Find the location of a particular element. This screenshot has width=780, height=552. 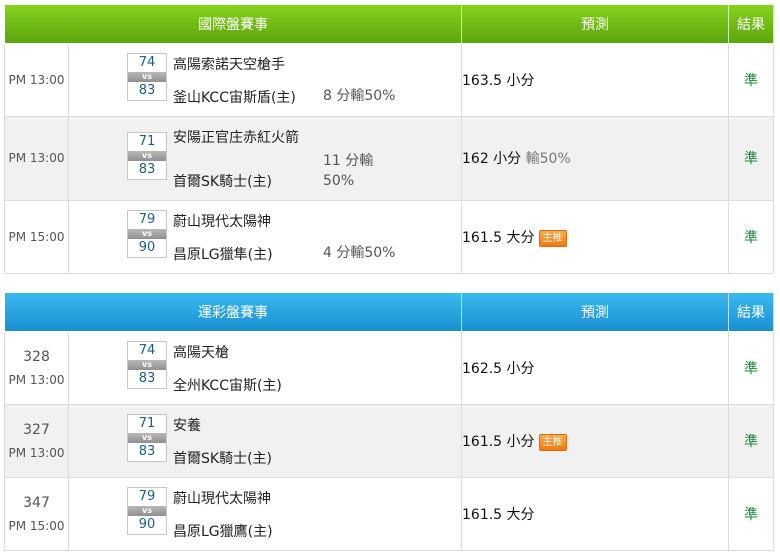

spread-line-1: 4 分輸50% is located at coordinates (359, 252).